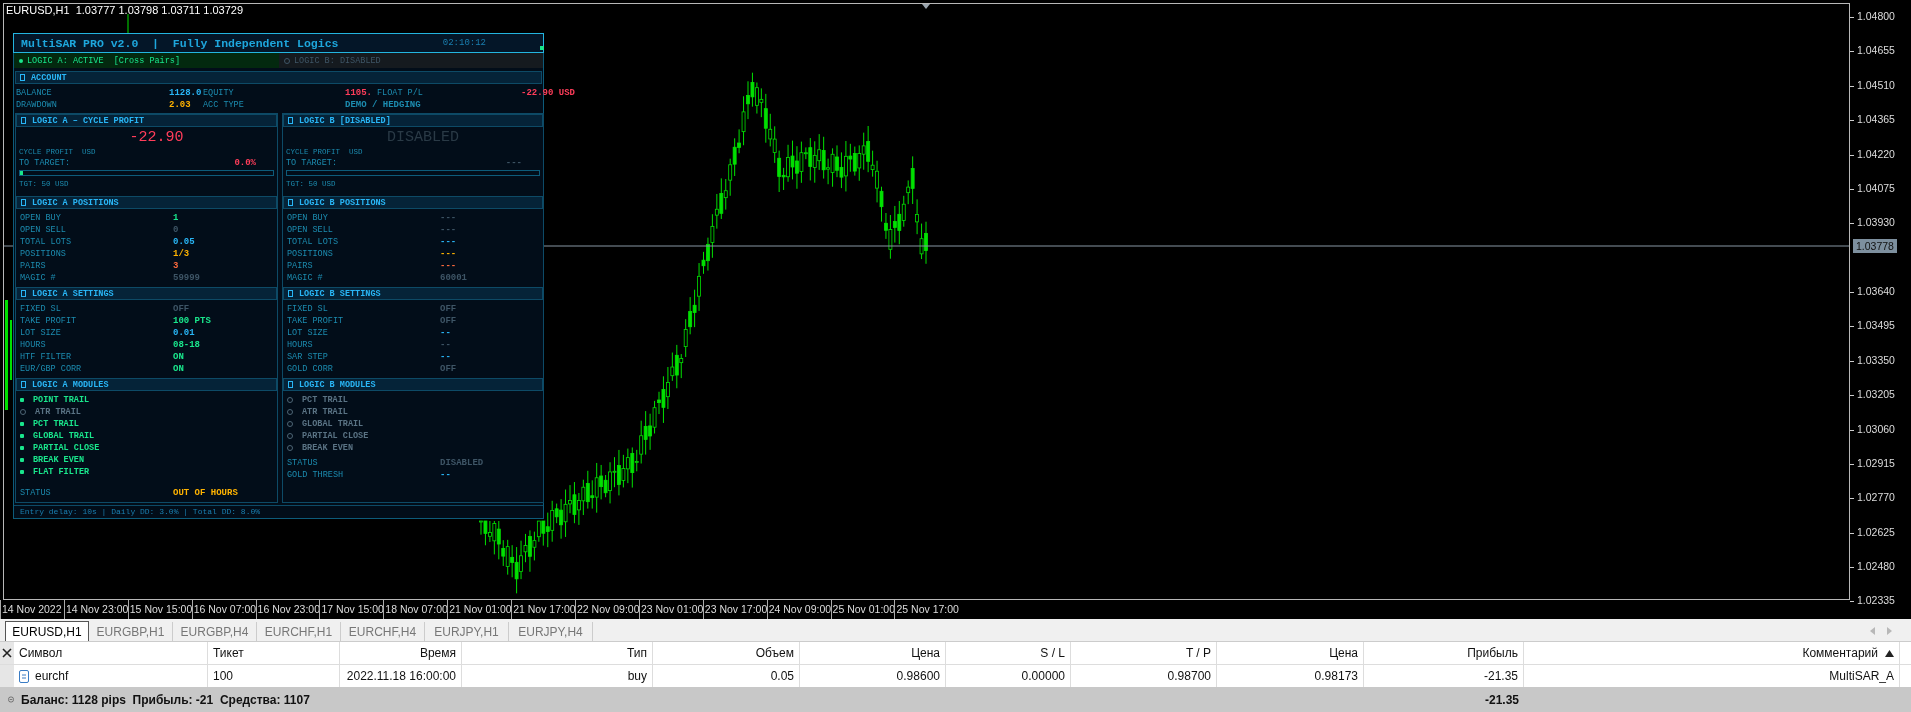 The height and width of the screenshot is (712, 1911). I want to click on table-cell: eurchf, so click(52, 676).